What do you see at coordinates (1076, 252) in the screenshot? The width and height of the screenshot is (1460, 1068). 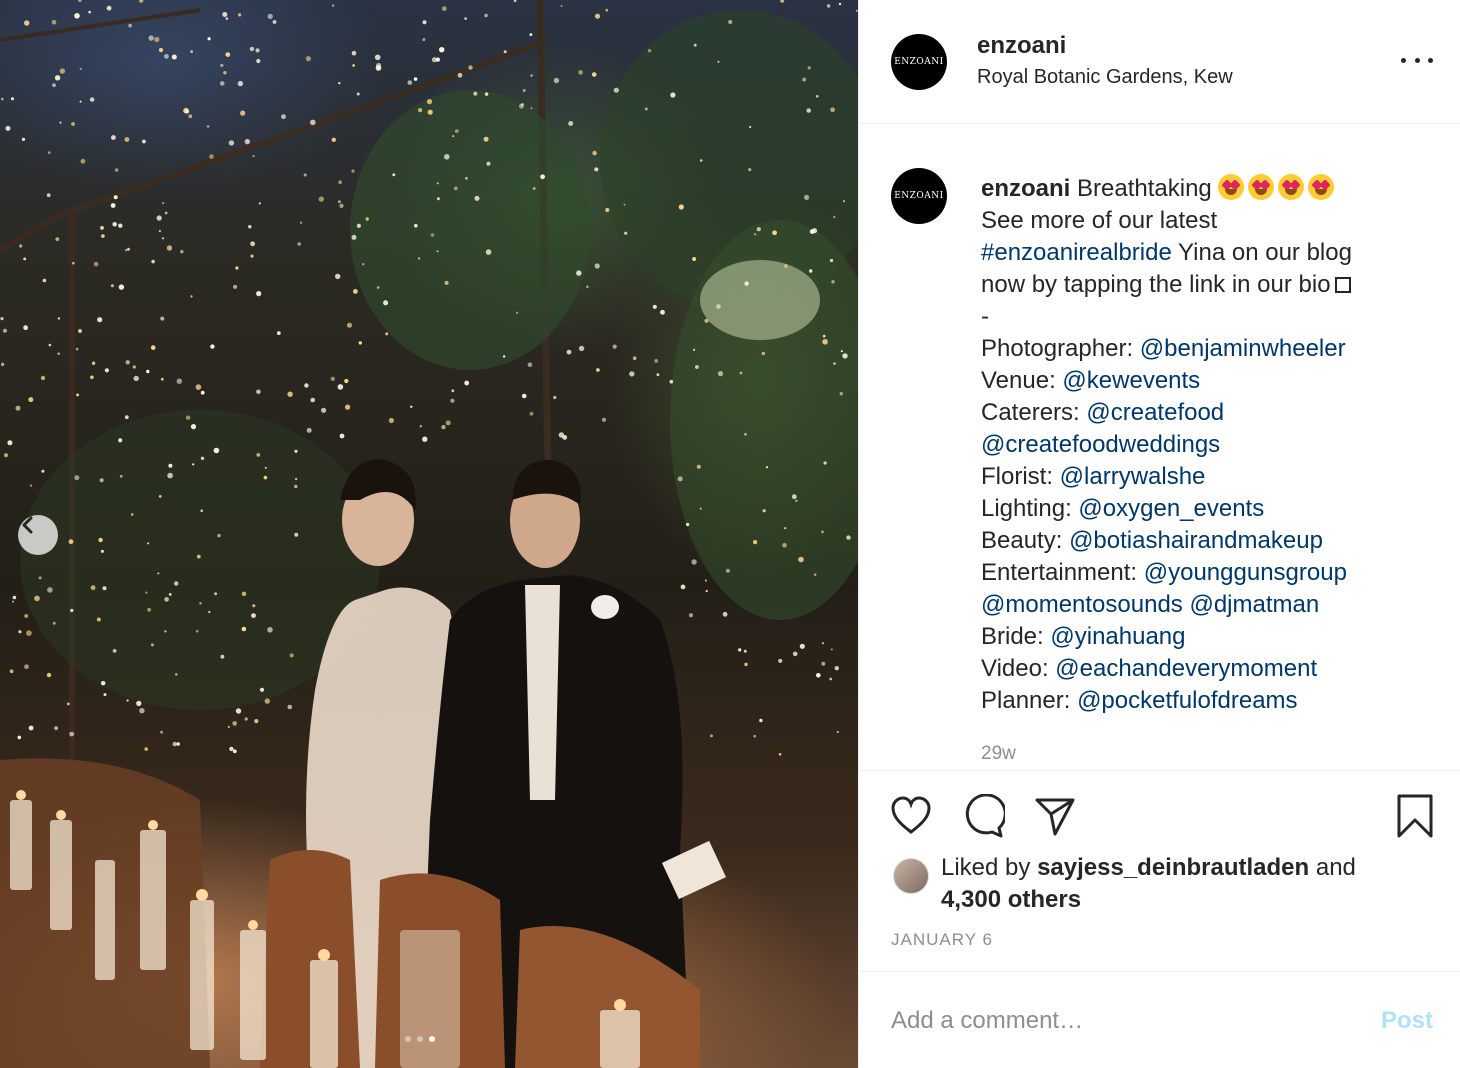 I see `hashtag-link: #enzoanirealbride` at bounding box center [1076, 252].